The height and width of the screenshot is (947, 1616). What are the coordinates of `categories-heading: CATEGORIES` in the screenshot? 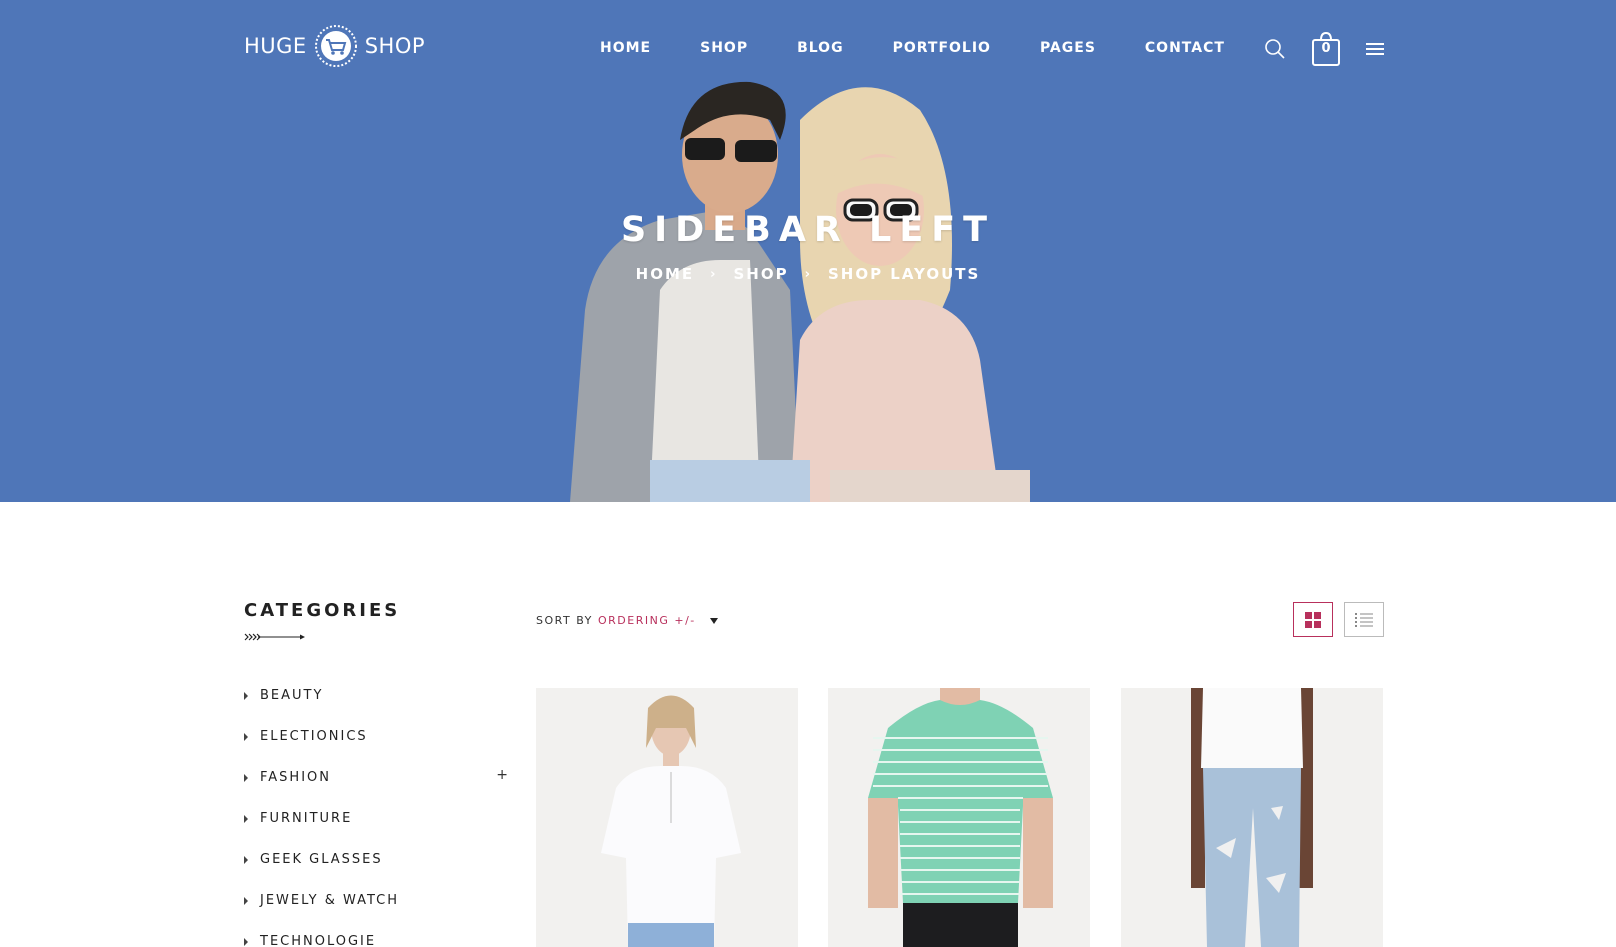 It's located at (322, 610).